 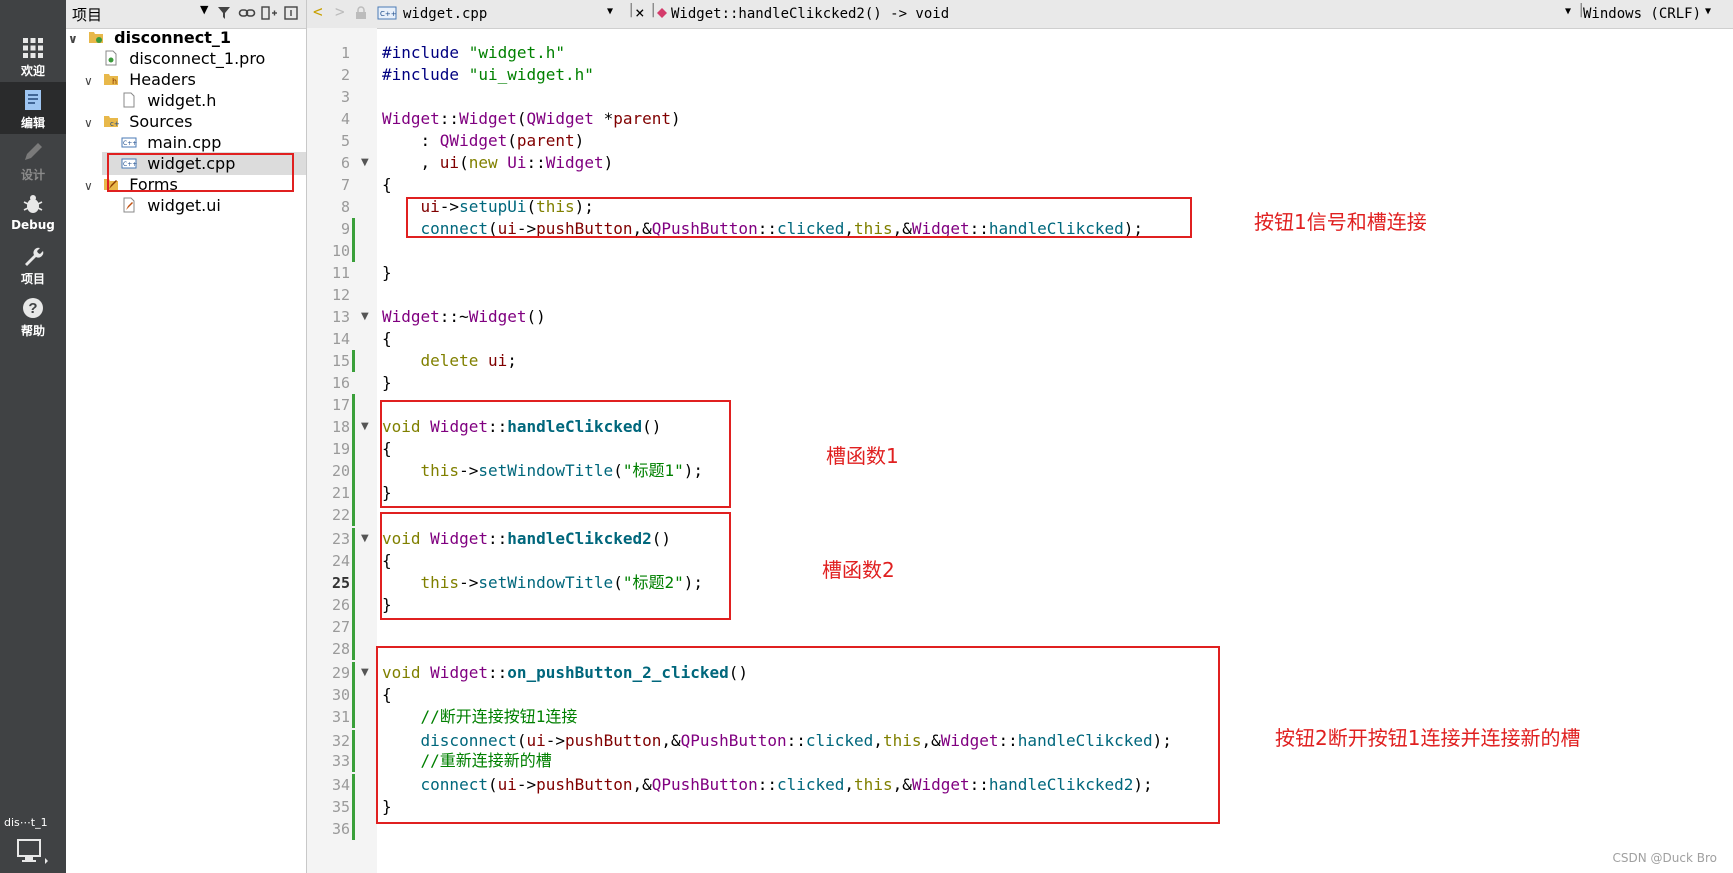 I want to click on line-number: 23, so click(x=340, y=539).